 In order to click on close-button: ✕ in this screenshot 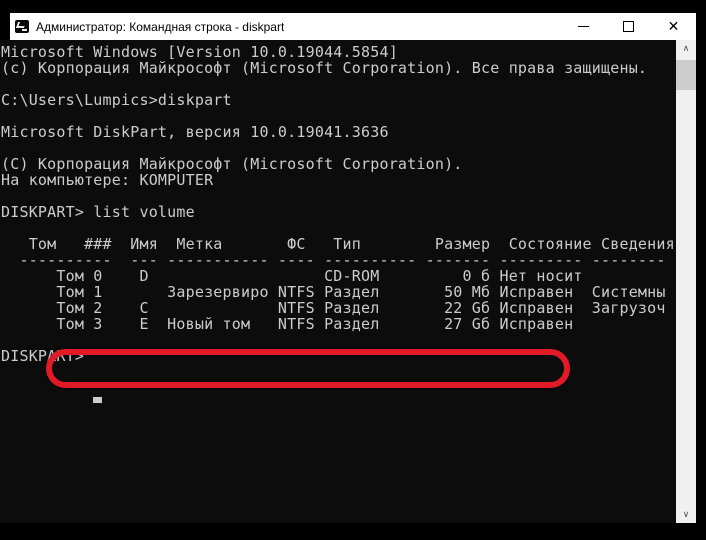, I will do `click(673, 26)`.